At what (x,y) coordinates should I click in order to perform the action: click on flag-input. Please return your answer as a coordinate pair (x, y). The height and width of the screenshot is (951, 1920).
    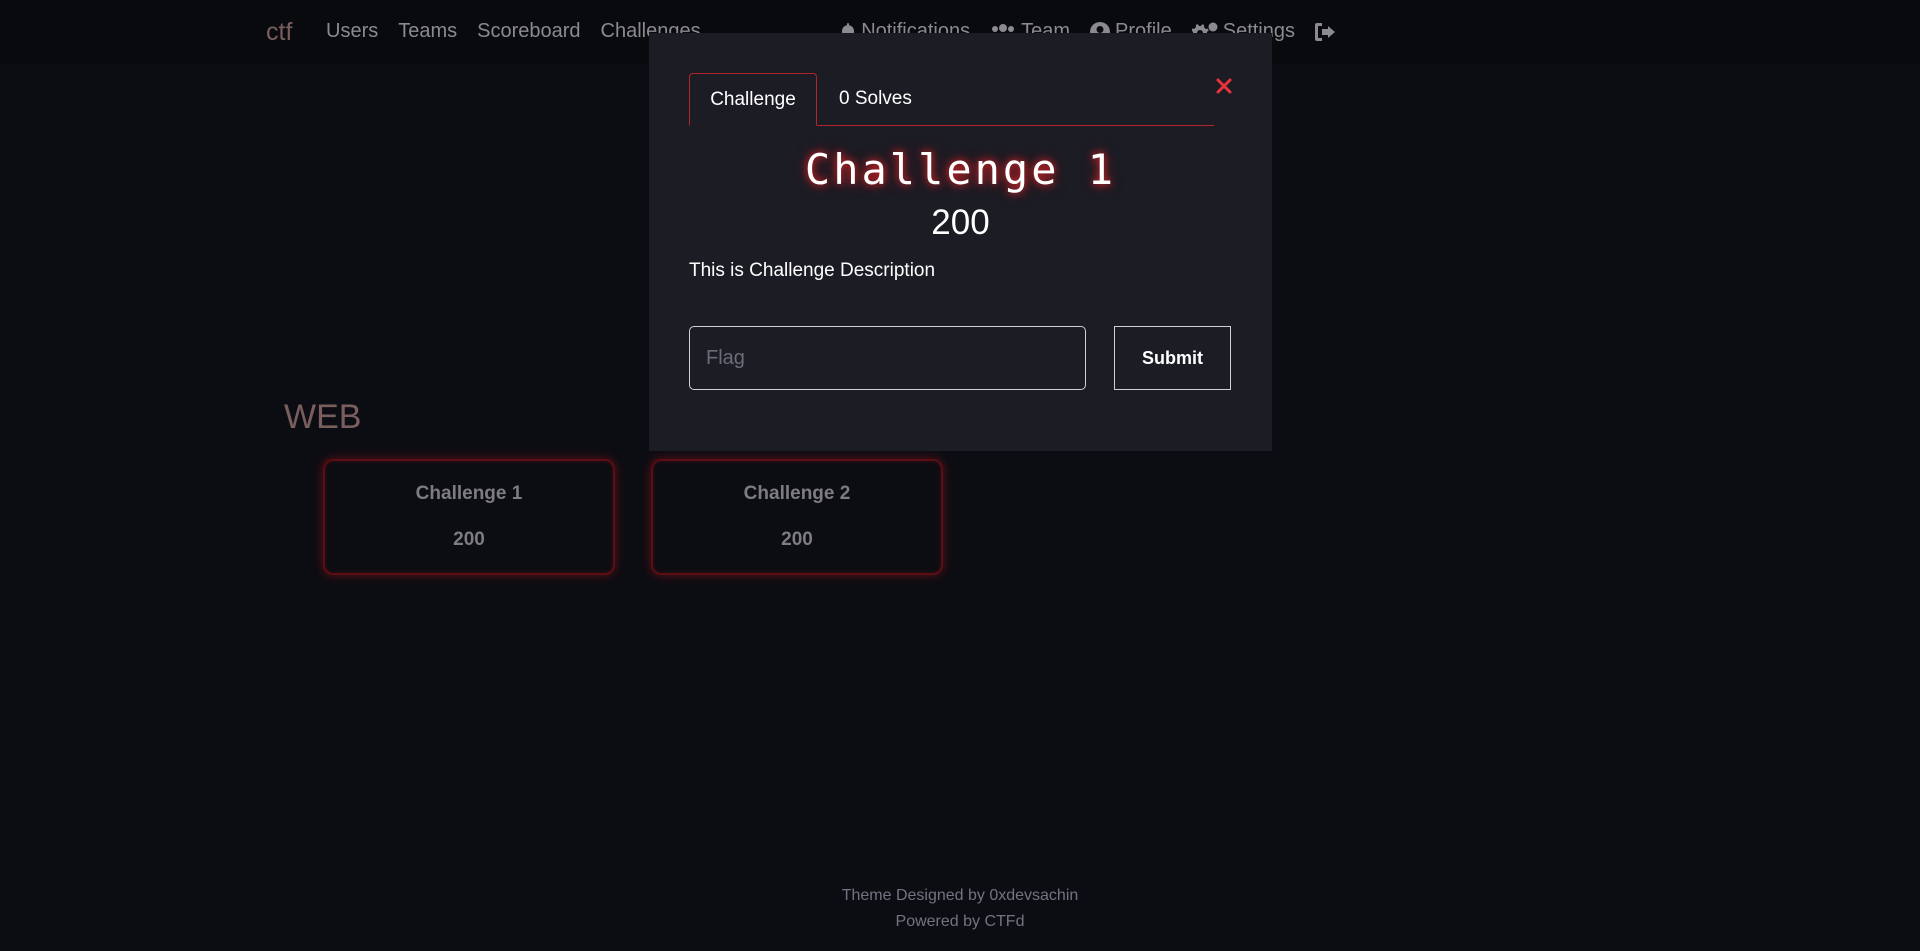
    Looking at the image, I should click on (887, 358).